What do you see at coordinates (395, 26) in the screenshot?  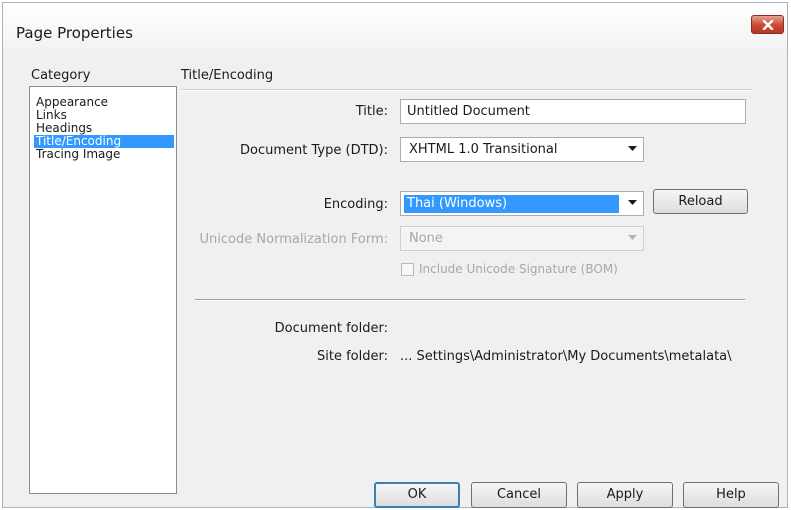 I see `title-bar: Page Properties` at bounding box center [395, 26].